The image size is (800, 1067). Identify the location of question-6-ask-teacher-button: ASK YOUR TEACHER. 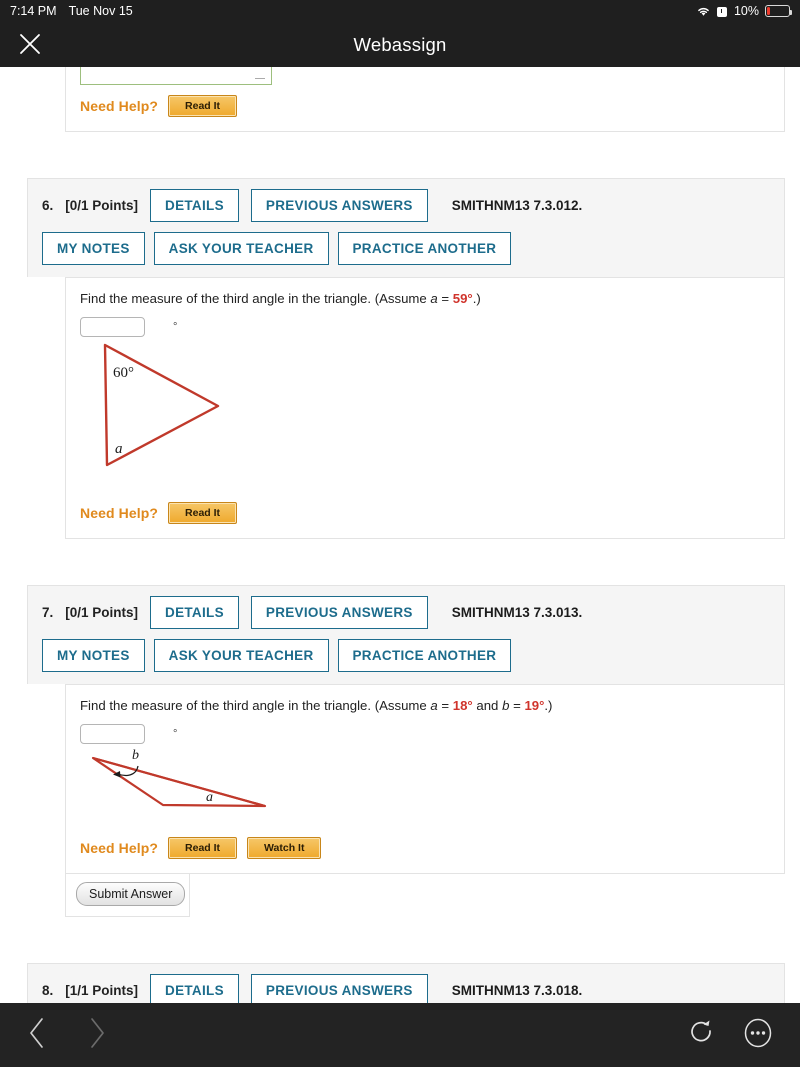
(241, 248).